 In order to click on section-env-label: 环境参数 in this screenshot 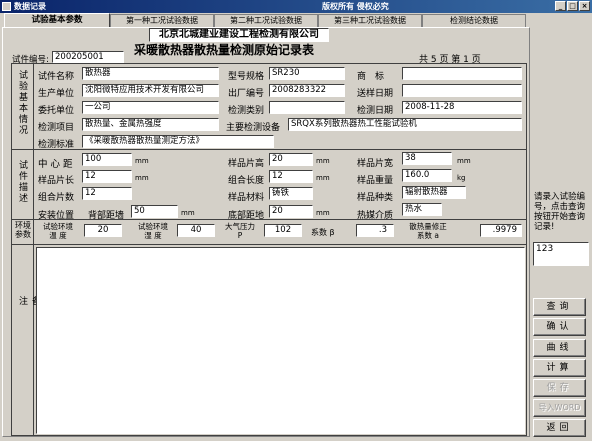, I will do `click(23, 230)`.